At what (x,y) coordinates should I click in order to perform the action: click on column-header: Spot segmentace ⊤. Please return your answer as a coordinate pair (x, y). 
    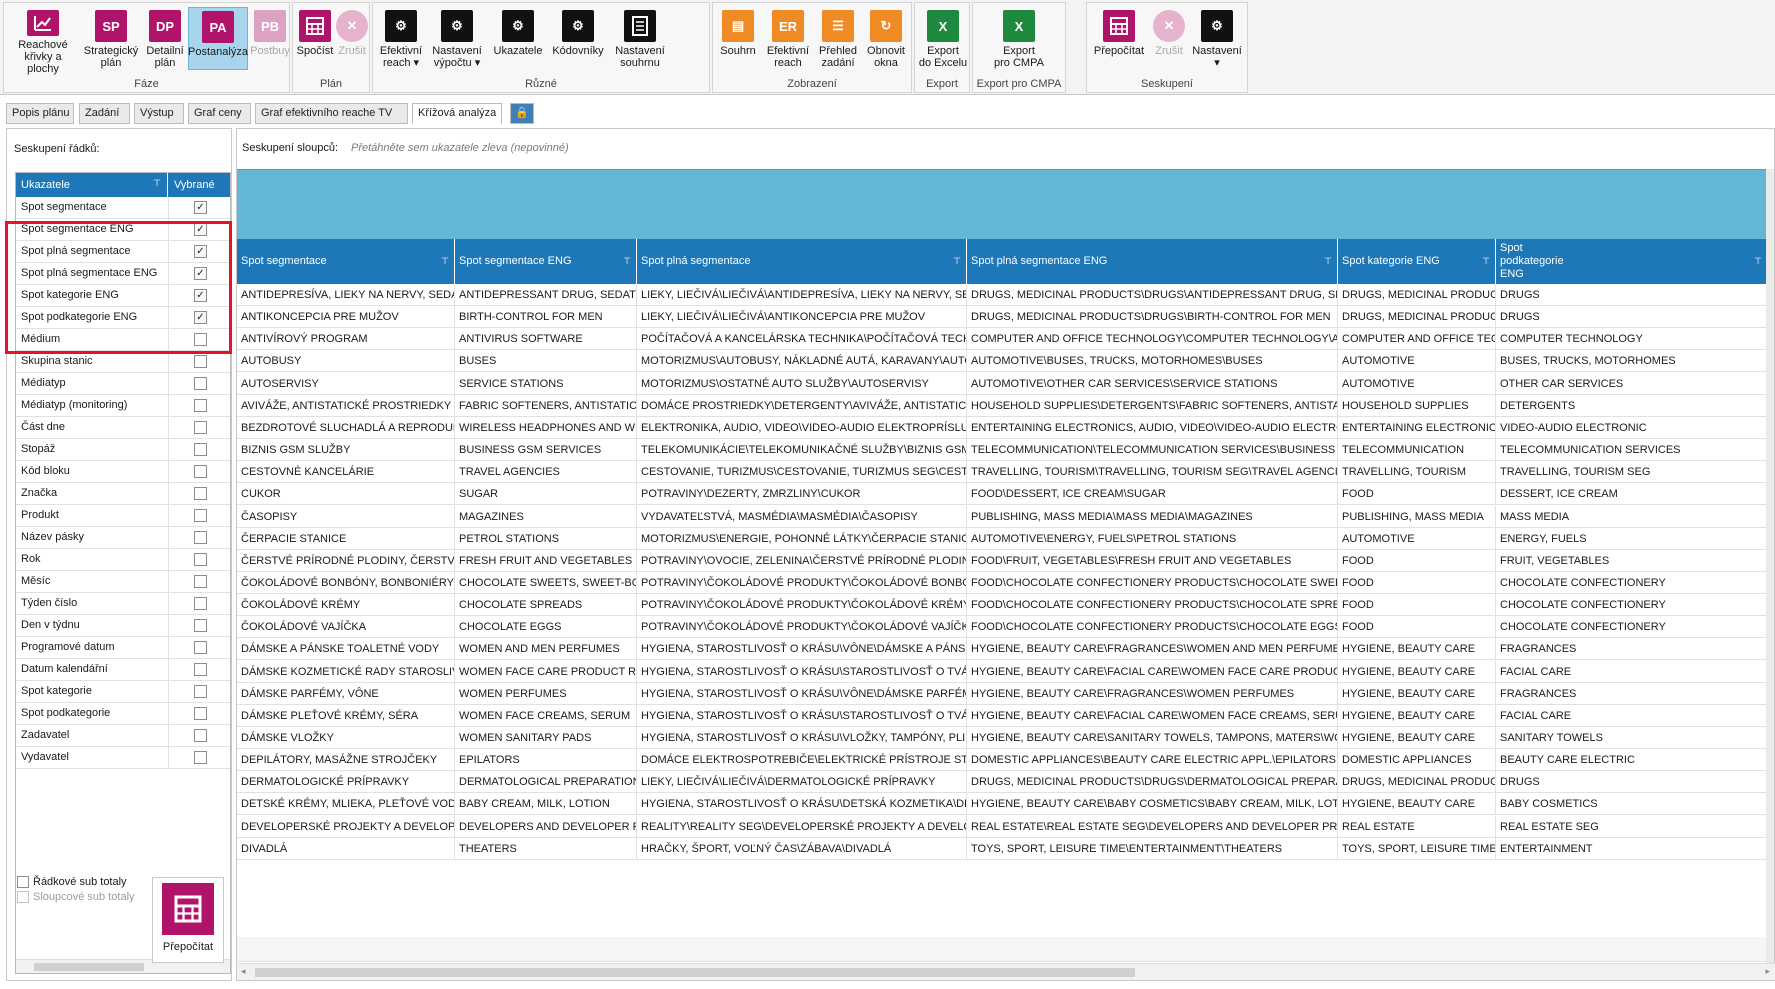
    Looking at the image, I should click on (346, 261).